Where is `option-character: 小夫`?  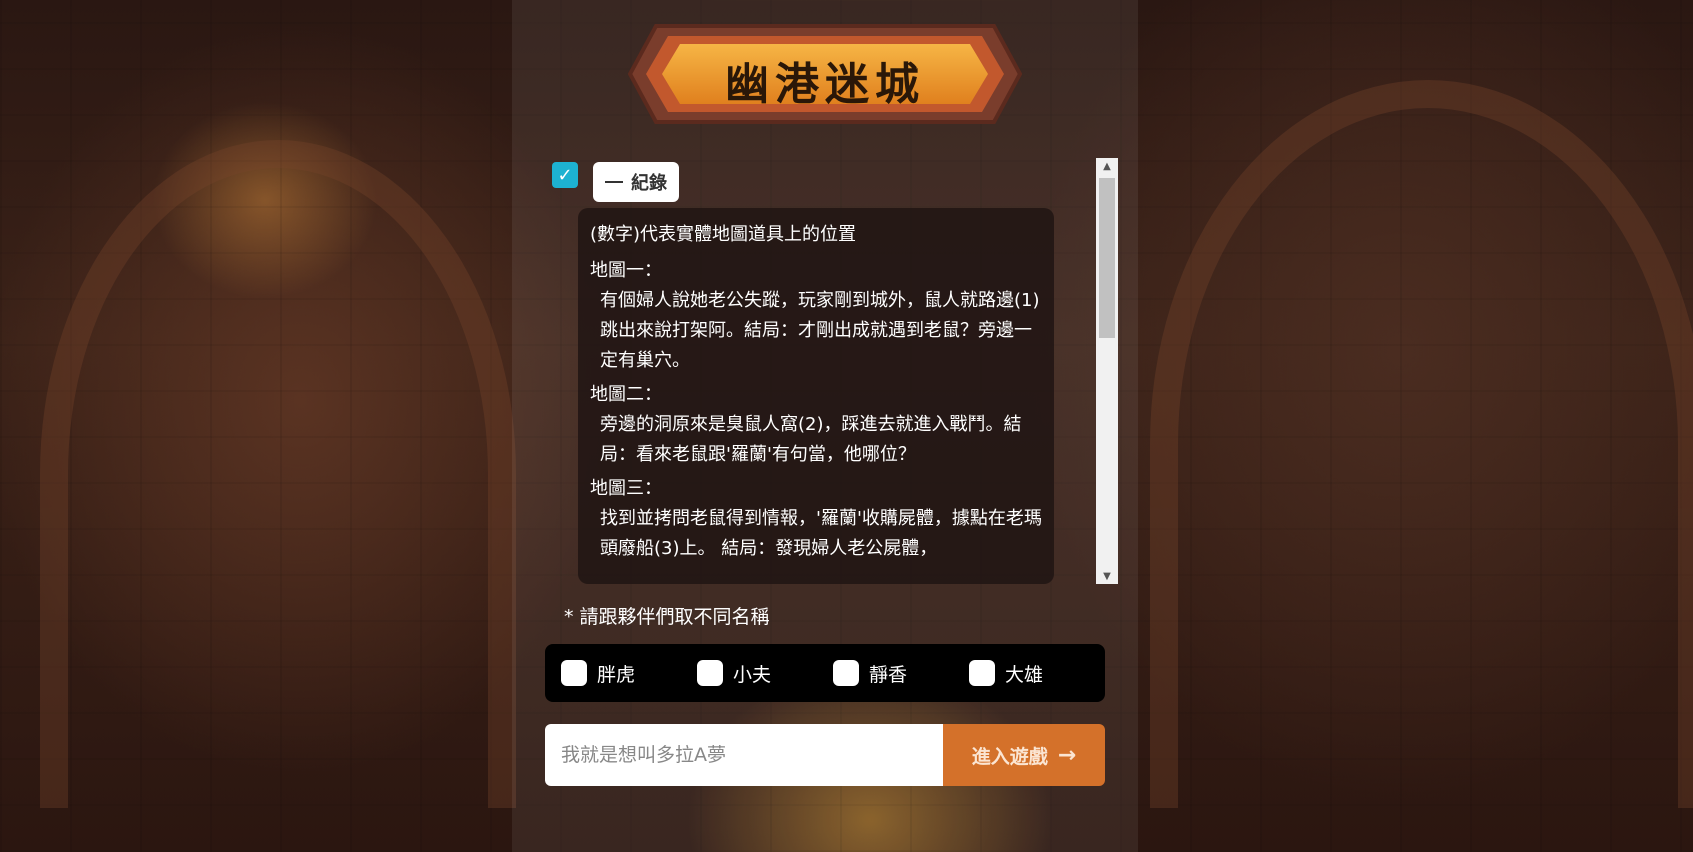 option-character: 小夫 is located at coordinates (749, 673).